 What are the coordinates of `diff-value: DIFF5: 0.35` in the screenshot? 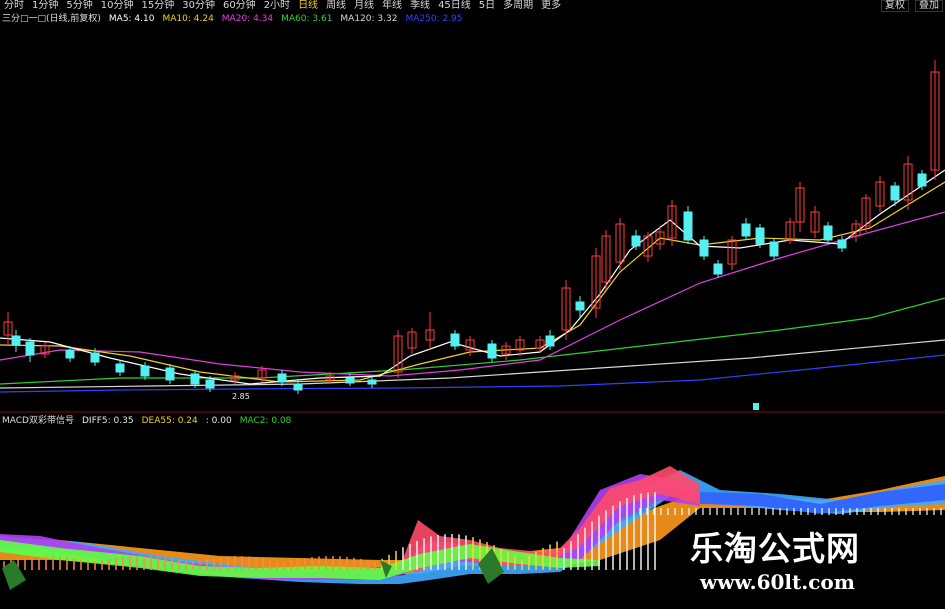 It's located at (107, 421).